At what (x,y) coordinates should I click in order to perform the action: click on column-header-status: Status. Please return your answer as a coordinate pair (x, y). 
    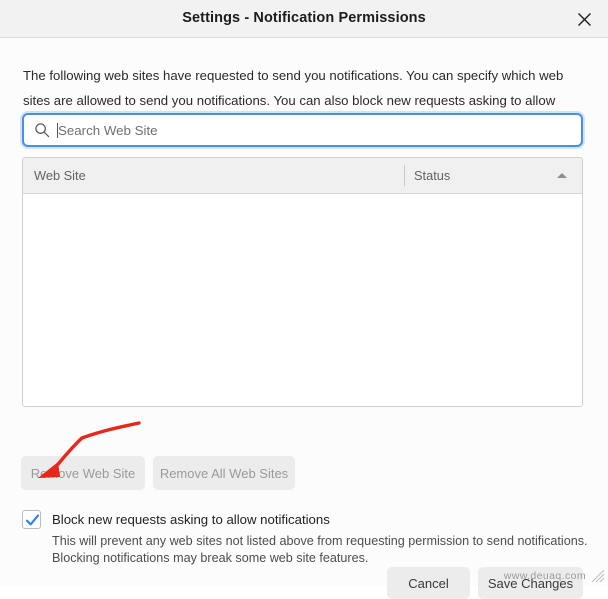
    Looking at the image, I should click on (432, 175).